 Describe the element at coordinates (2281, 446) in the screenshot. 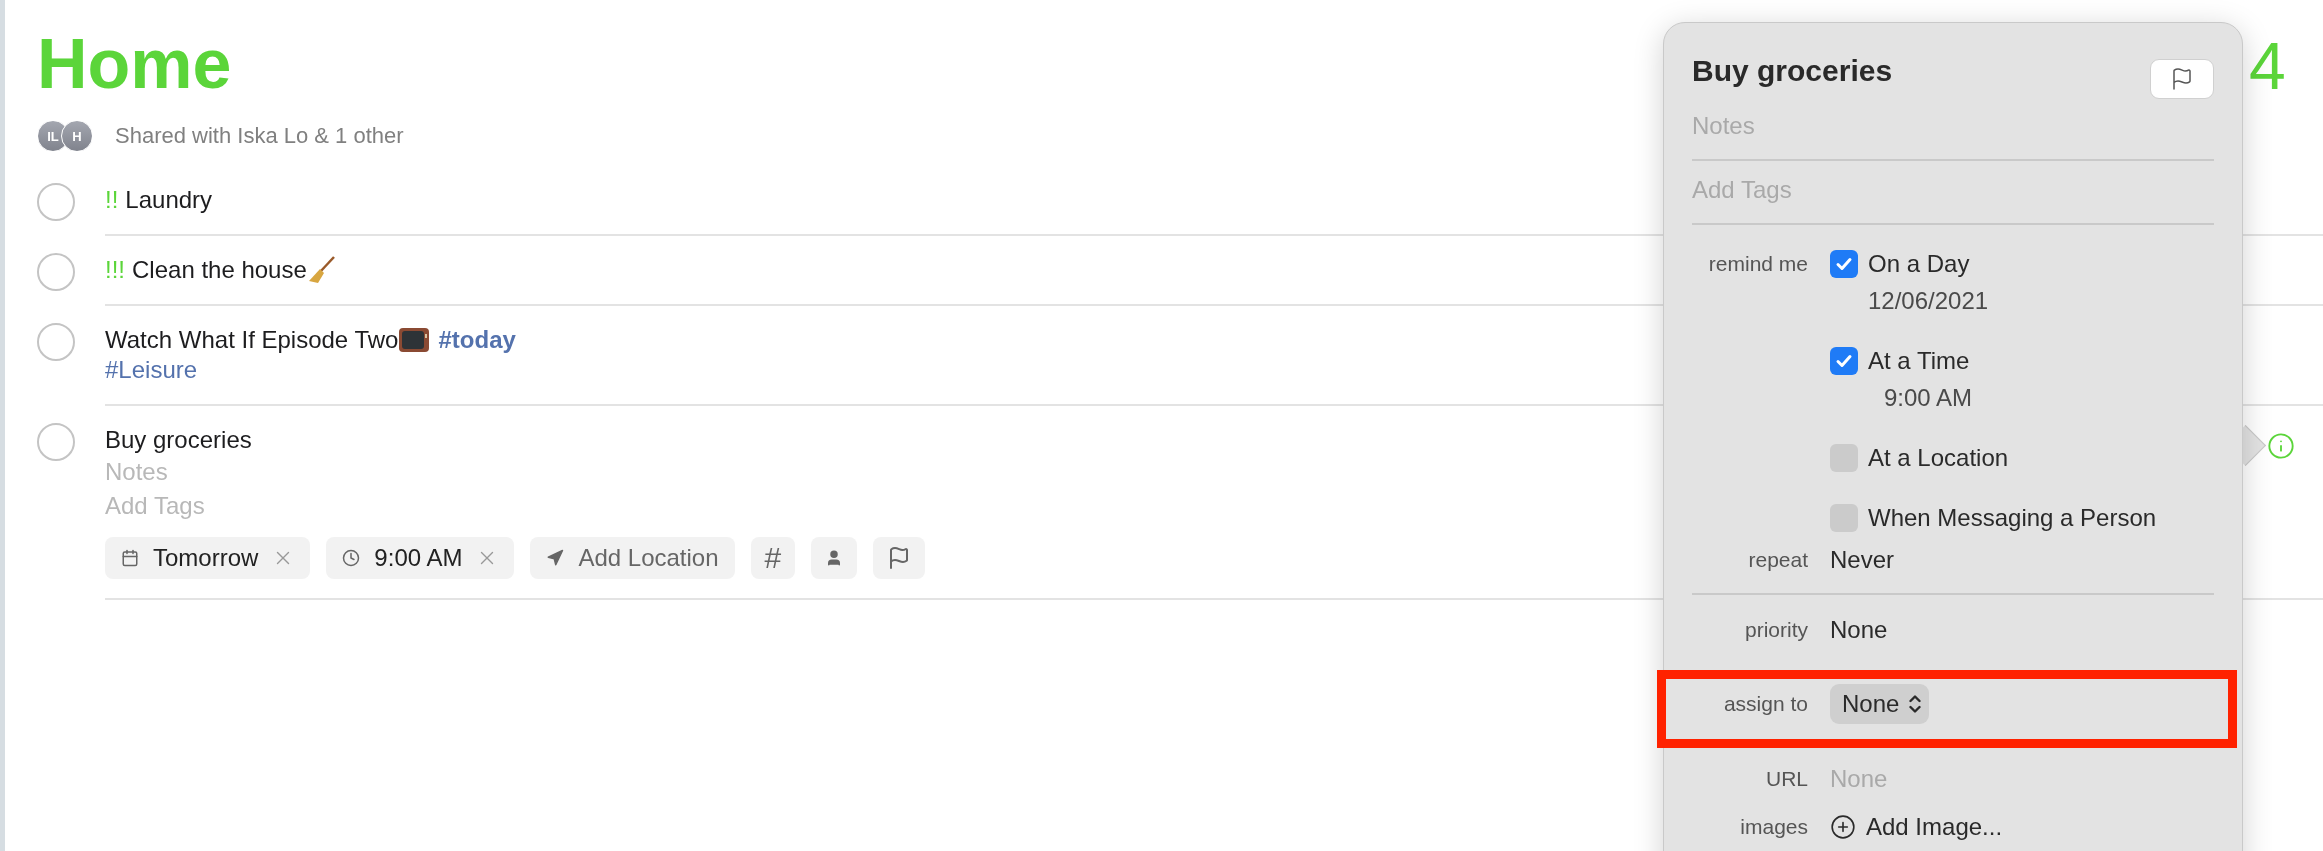

I see `info-icon` at that location.